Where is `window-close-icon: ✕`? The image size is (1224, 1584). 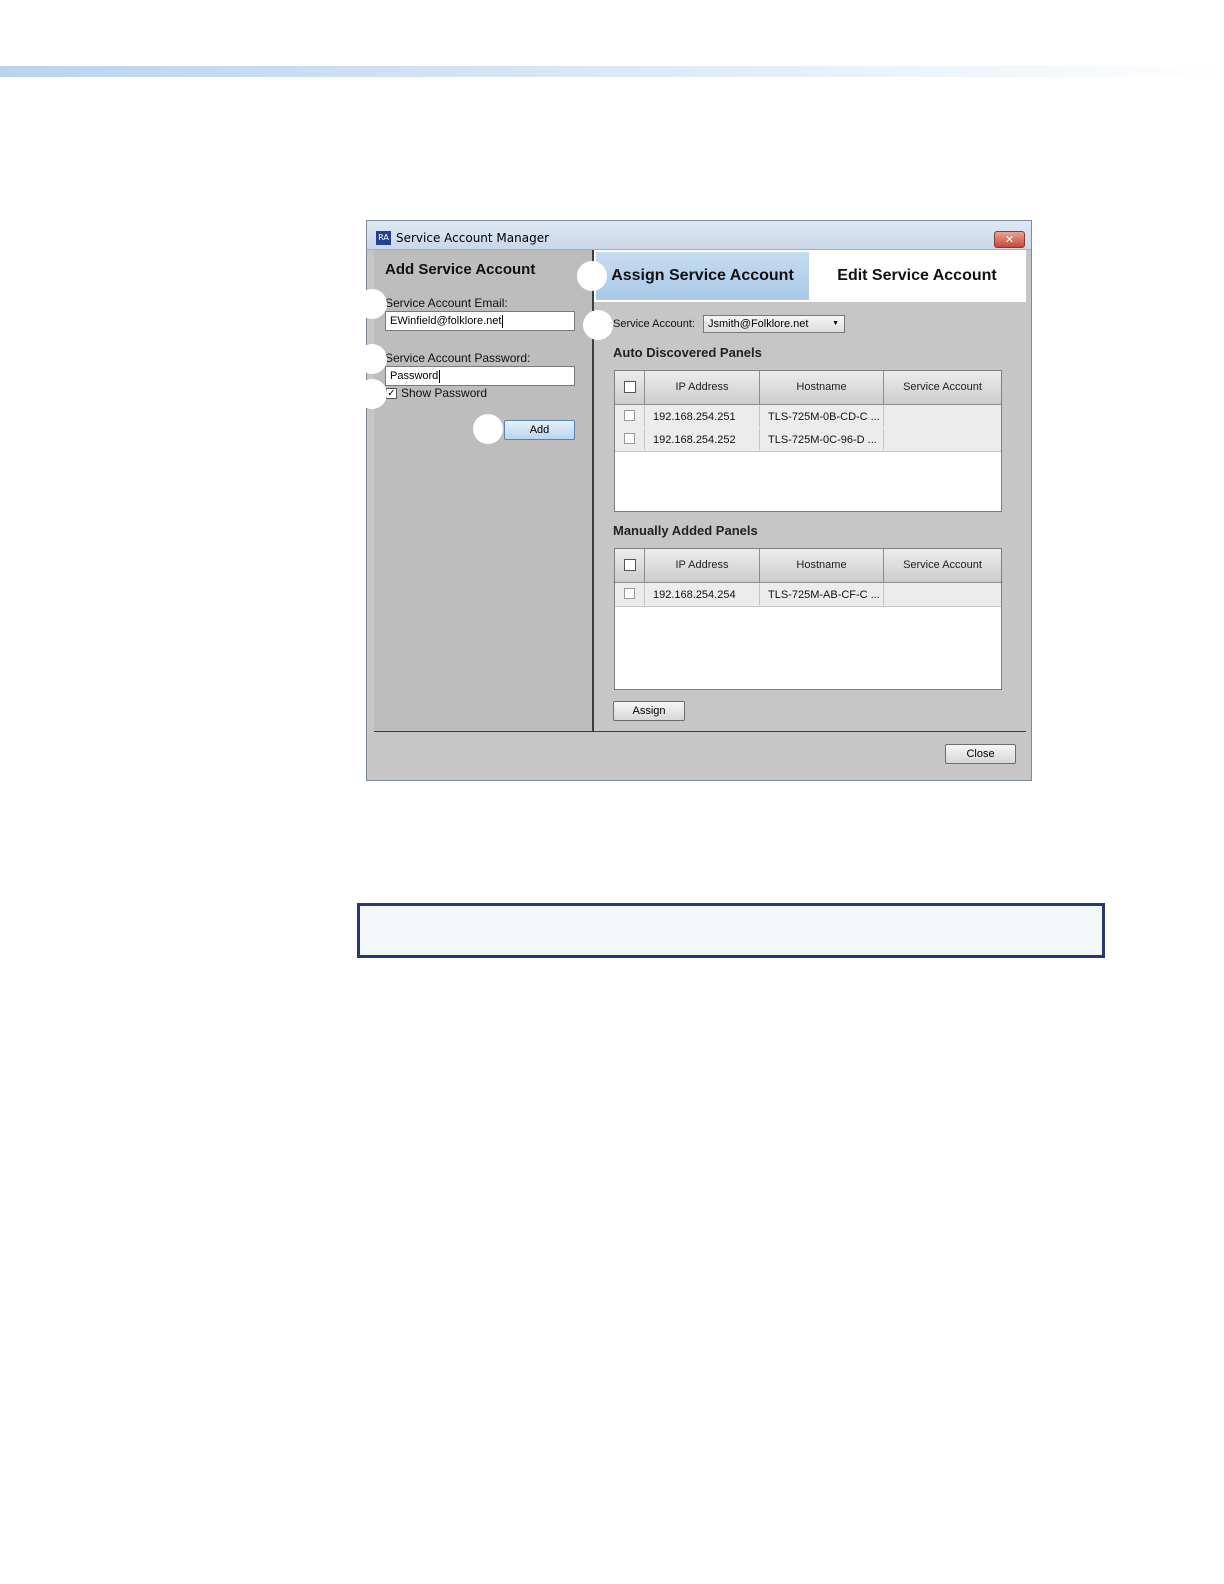
window-close-icon: ✕ is located at coordinates (1009, 239).